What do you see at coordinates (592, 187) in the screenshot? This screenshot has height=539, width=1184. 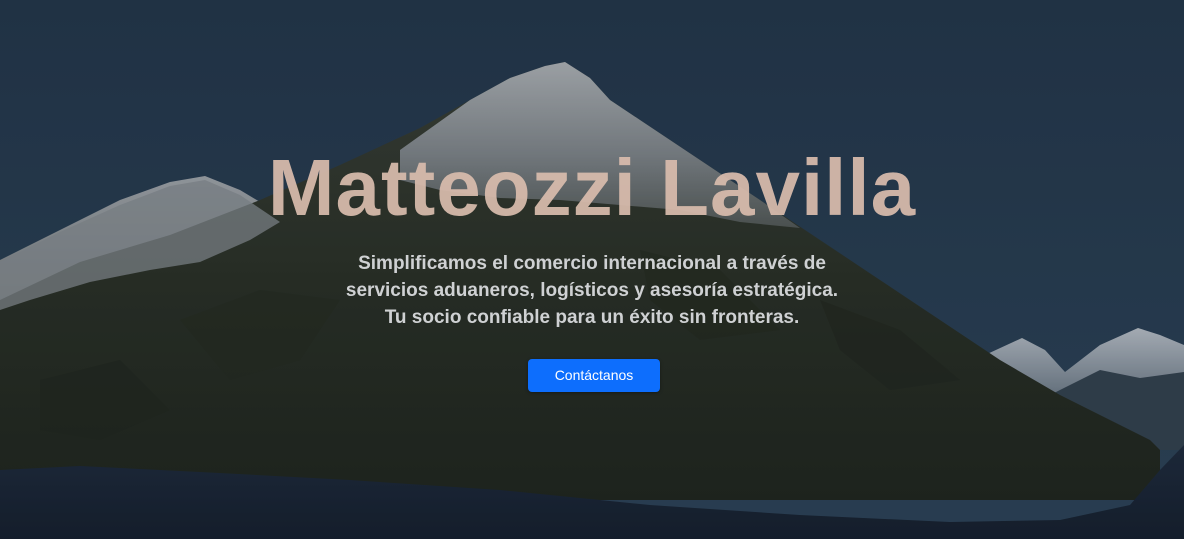 I see `hero-title: Matteozzi Lavilla` at bounding box center [592, 187].